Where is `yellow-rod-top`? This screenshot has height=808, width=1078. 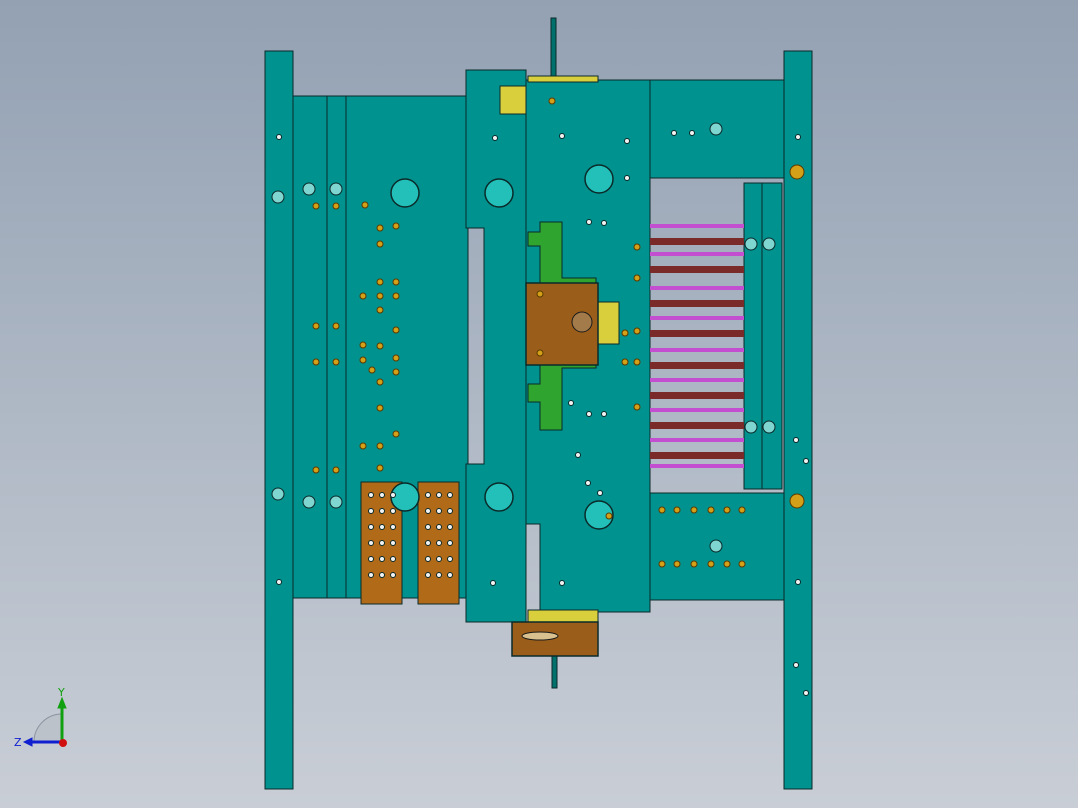
yellow-rod-top is located at coordinates (563, 79).